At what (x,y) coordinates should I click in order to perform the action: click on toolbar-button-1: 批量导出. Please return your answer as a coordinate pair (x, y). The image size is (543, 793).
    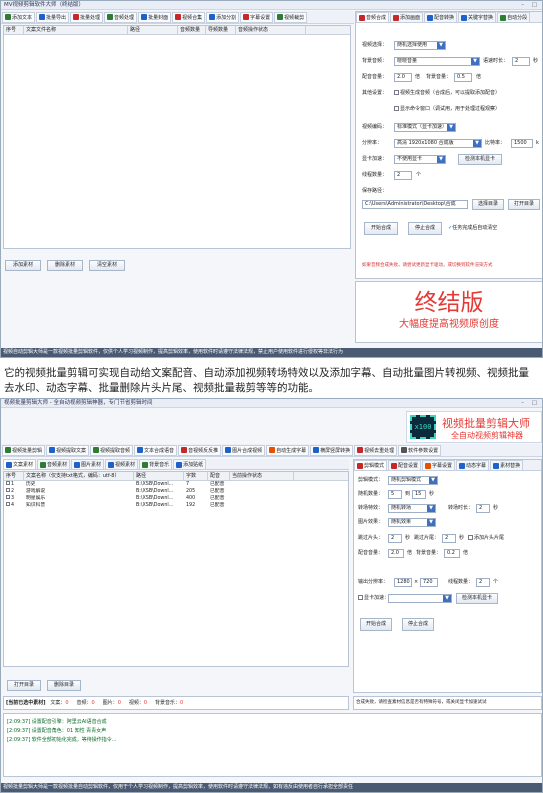
    Looking at the image, I should click on (53, 17).